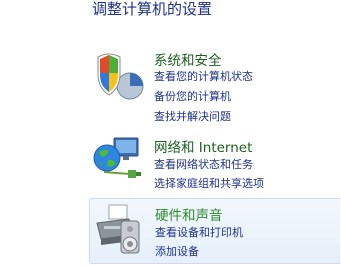 This screenshot has width=341, height=266. Describe the element at coordinates (203, 76) in the screenshot. I see `link-view-computer-status: 查看您的计算机状态` at that location.